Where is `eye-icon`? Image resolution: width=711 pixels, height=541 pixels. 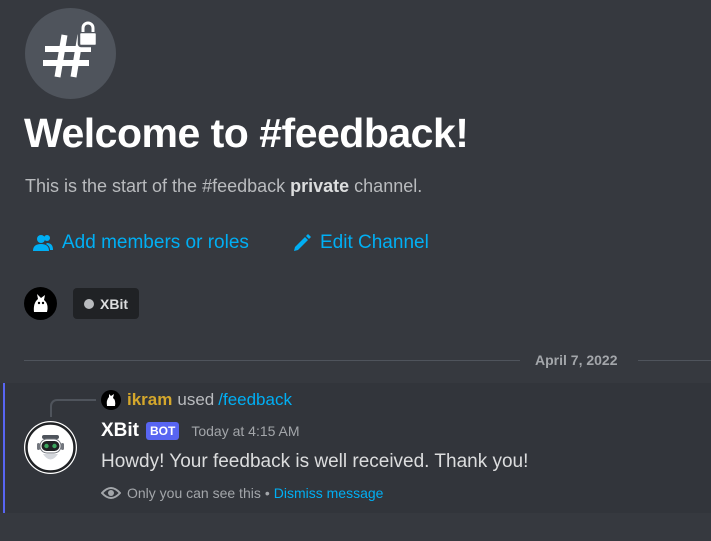
eye-icon is located at coordinates (111, 493).